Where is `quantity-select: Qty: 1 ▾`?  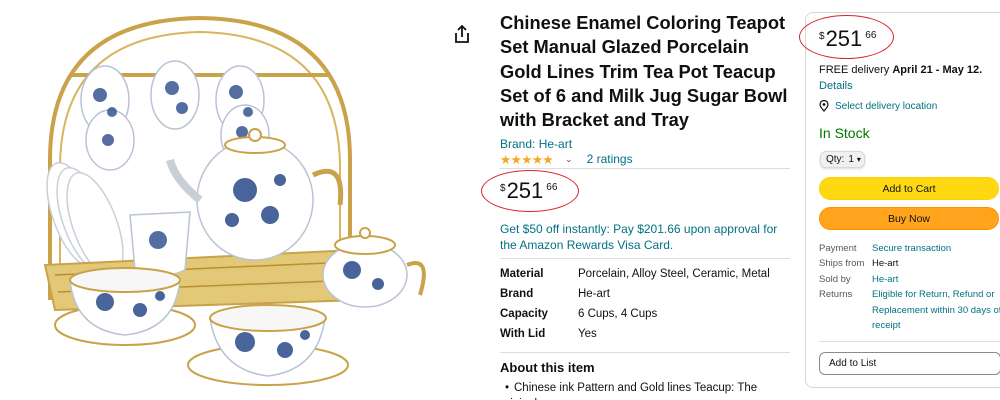
quantity-select: Qty: 1 ▾ is located at coordinates (842, 159).